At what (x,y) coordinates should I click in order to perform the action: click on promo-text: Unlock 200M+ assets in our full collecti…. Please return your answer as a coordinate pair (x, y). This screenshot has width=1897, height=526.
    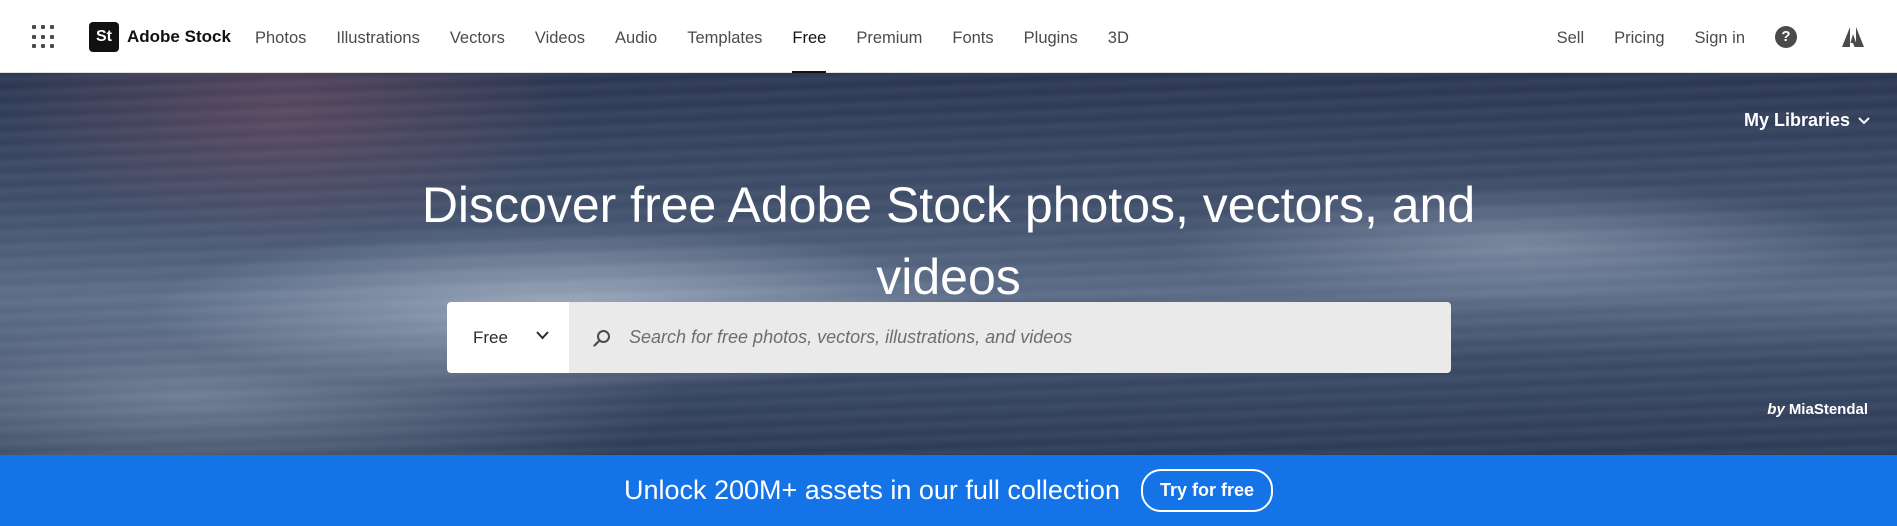
    Looking at the image, I should click on (871, 490).